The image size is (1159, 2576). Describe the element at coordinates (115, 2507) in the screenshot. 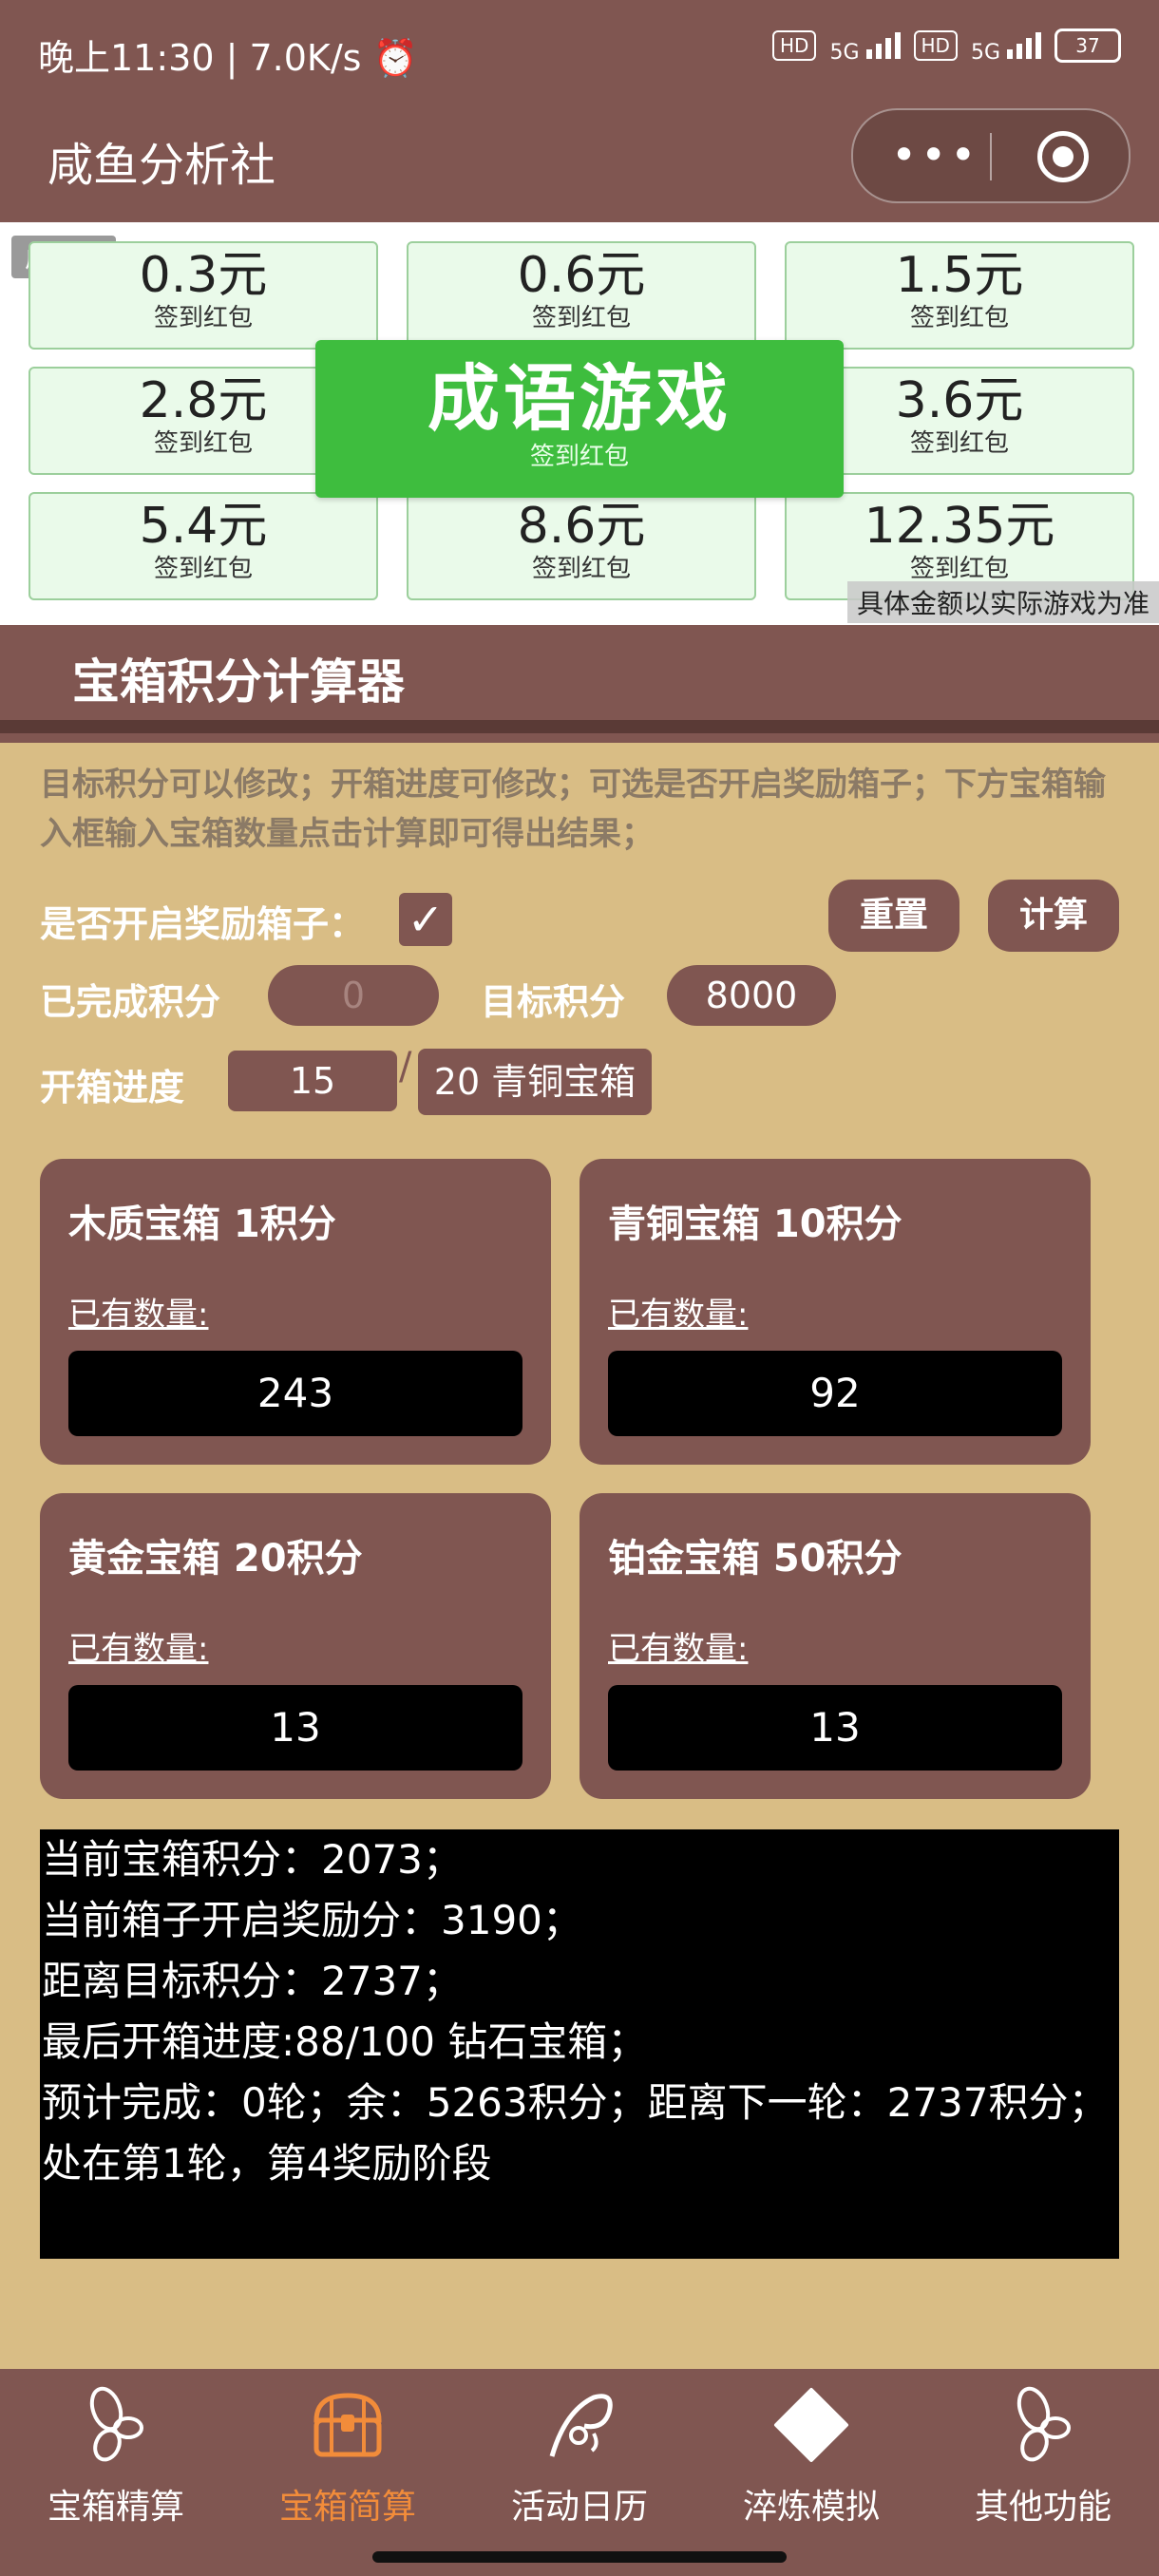

I see `tab-label: 宝箱精算` at that location.